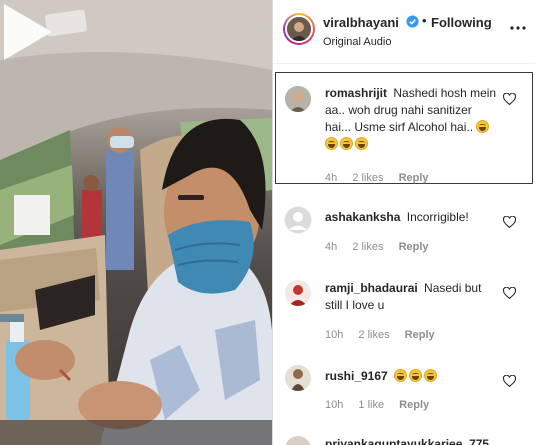 The image size is (535, 445). What do you see at coordinates (412, 21) in the screenshot?
I see `verified-badge-icon` at bounding box center [412, 21].